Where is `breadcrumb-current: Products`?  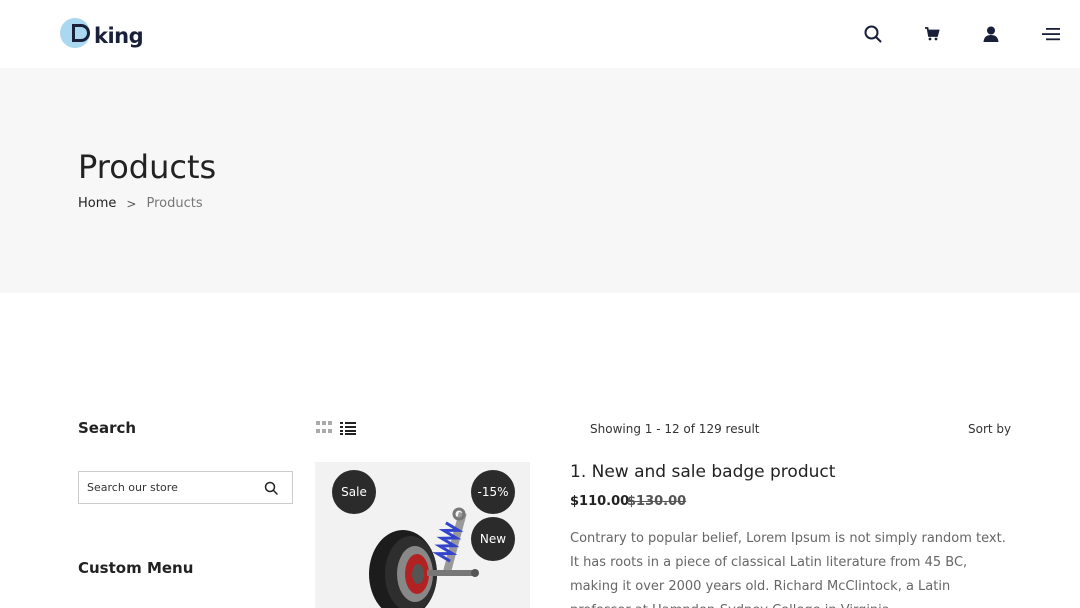
breadcrumb-current: Products is located at coordinates (174, 203).